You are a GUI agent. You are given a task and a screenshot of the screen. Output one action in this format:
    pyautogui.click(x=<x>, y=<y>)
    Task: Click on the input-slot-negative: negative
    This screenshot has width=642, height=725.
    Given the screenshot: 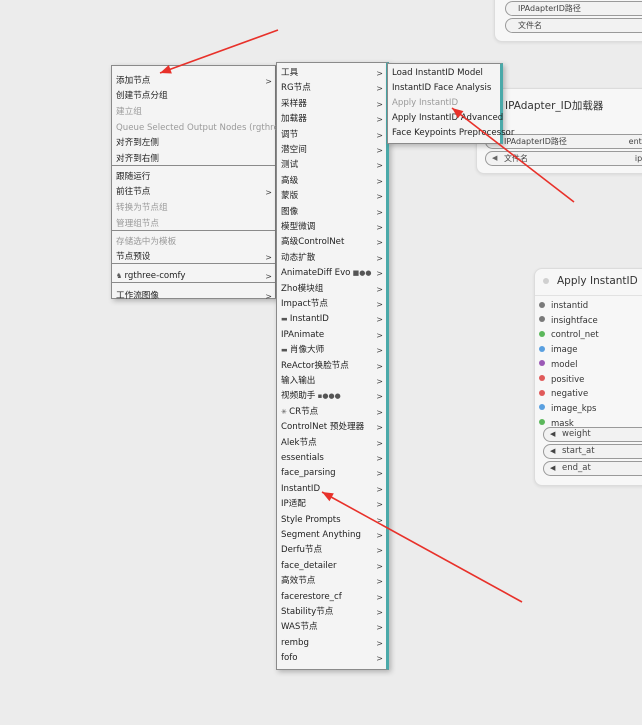 What is the action you would take?
    pyautogui.click(x=563, y=394)
    